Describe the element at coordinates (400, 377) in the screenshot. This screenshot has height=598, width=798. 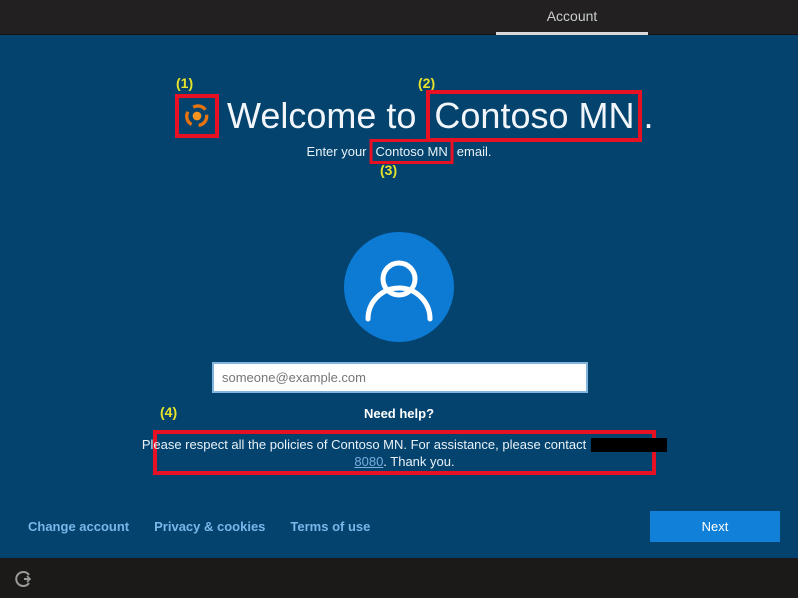
I see `email-input` at that location.